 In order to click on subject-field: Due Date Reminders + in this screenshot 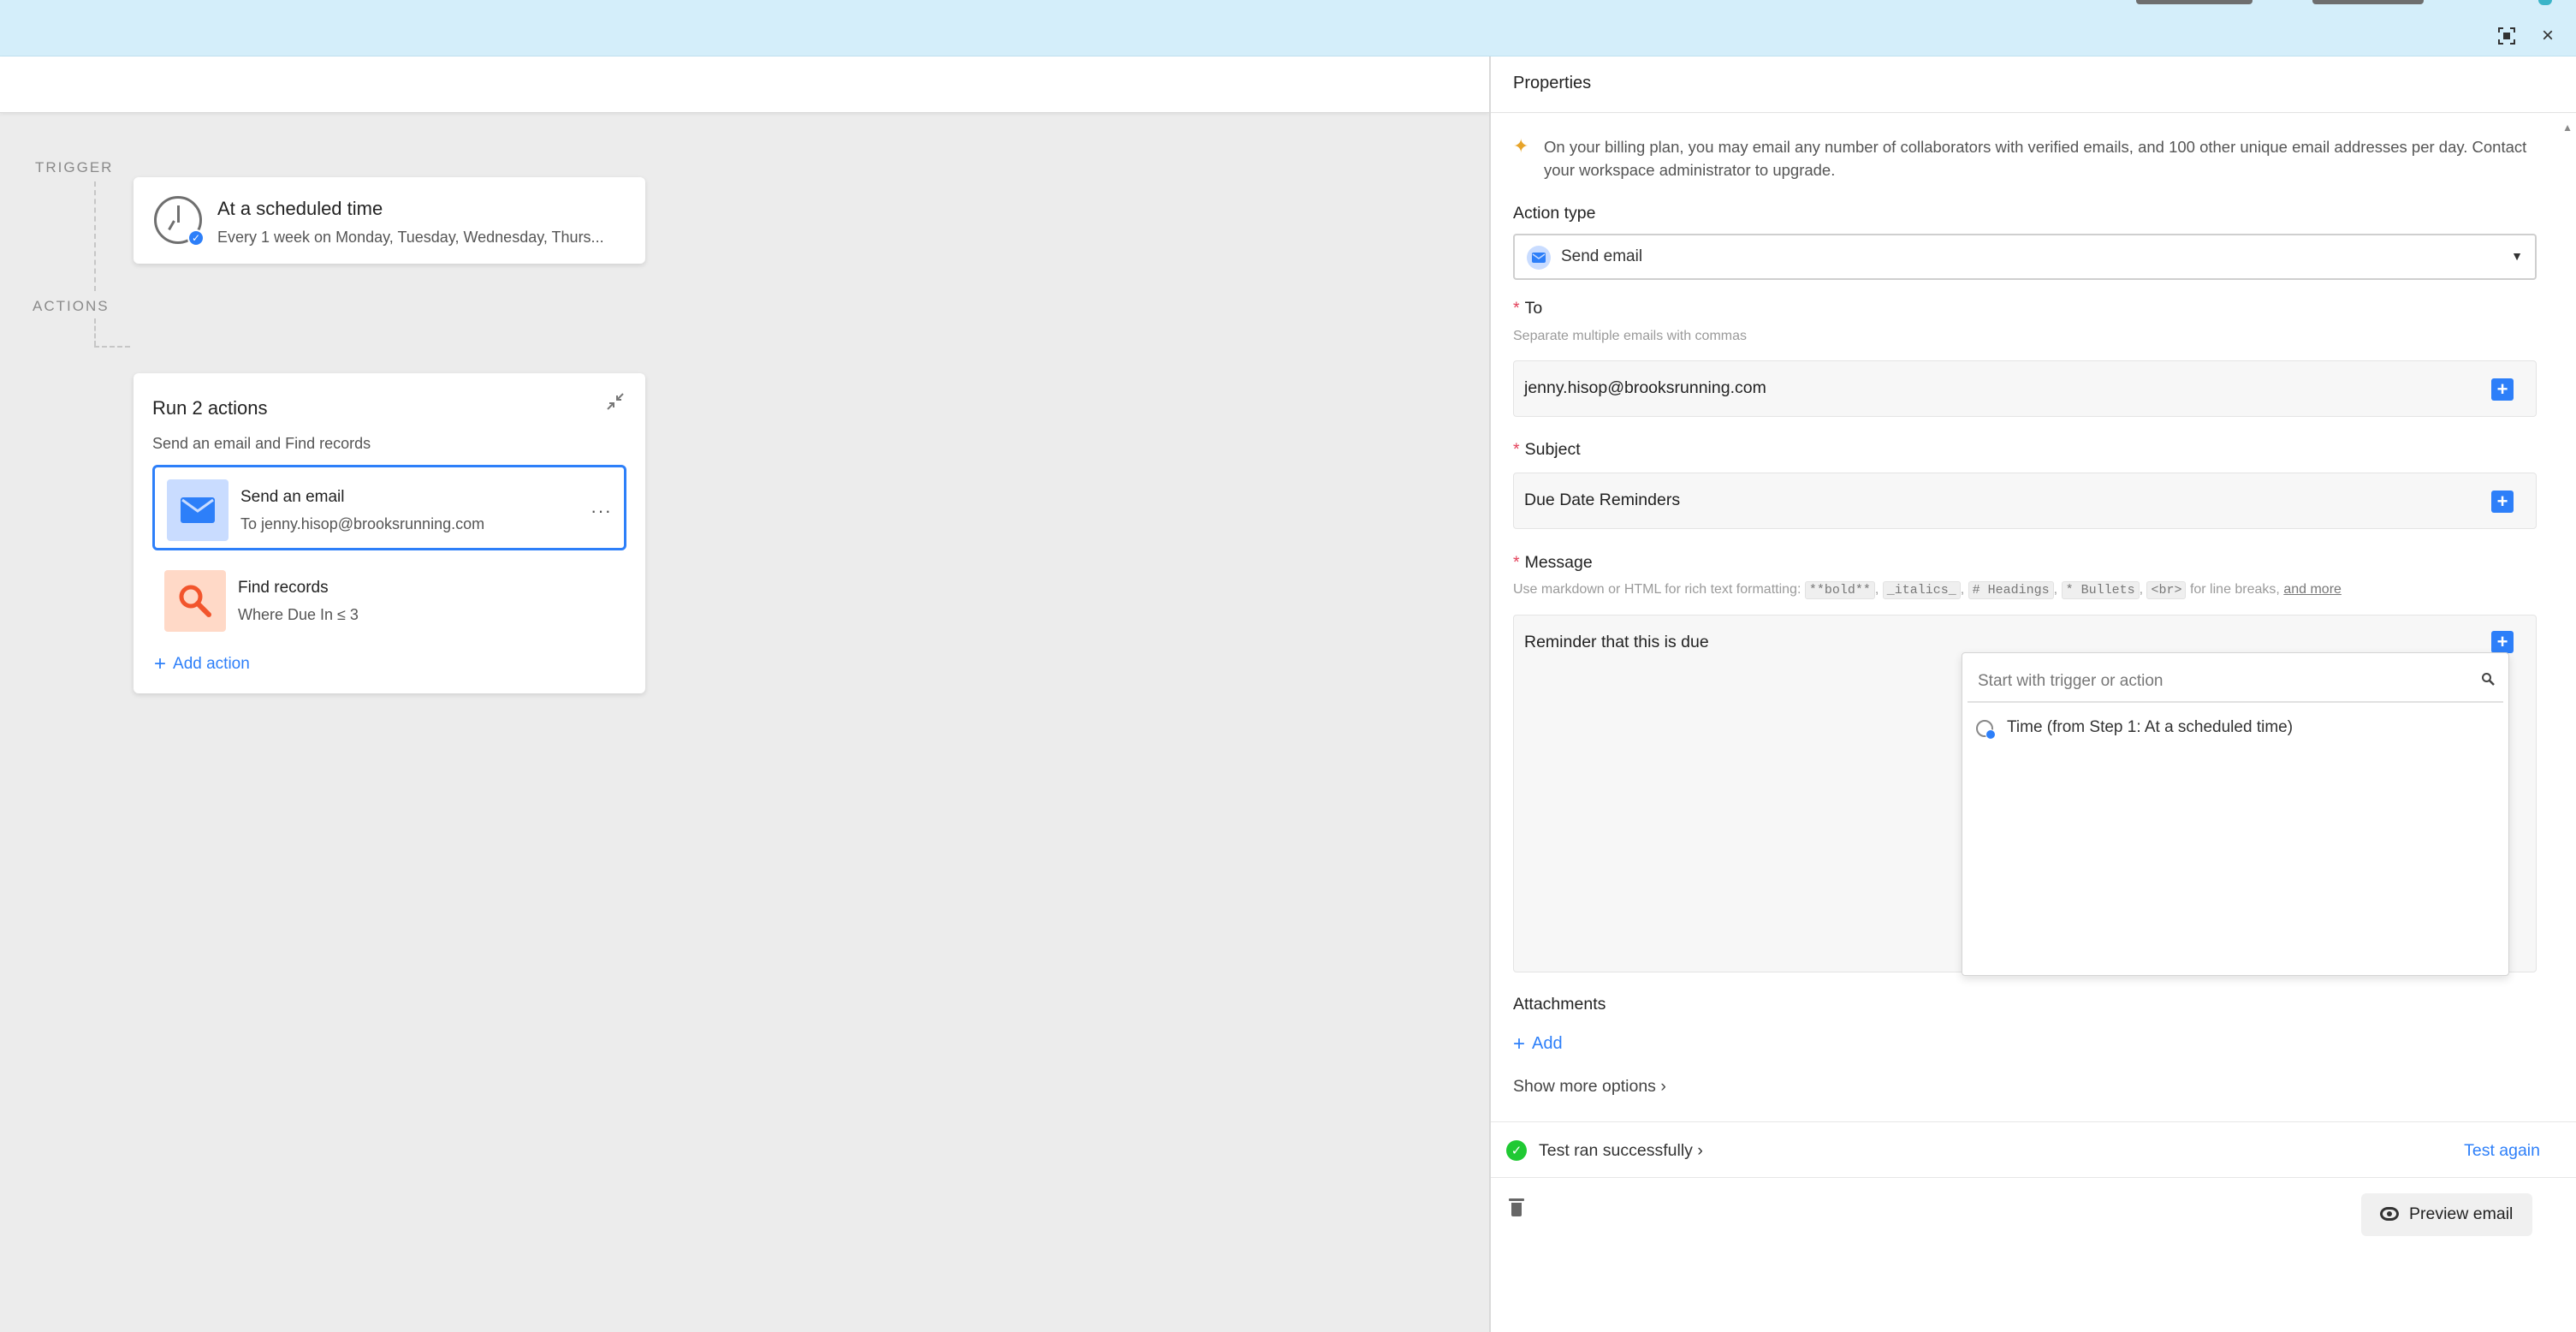, I will do `click(2025, 501)`.